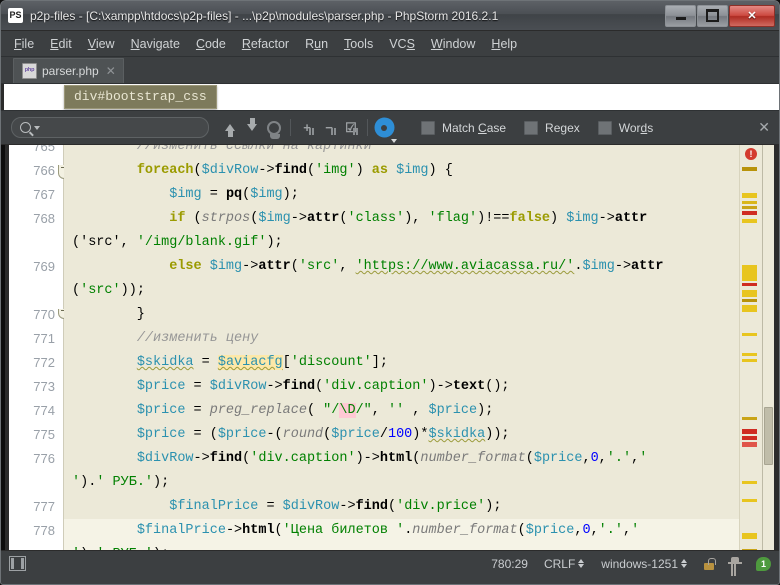 This screenshot has width=780, height=585. I want to click on menu-item-refactor: Refactor, so click(265, 44).